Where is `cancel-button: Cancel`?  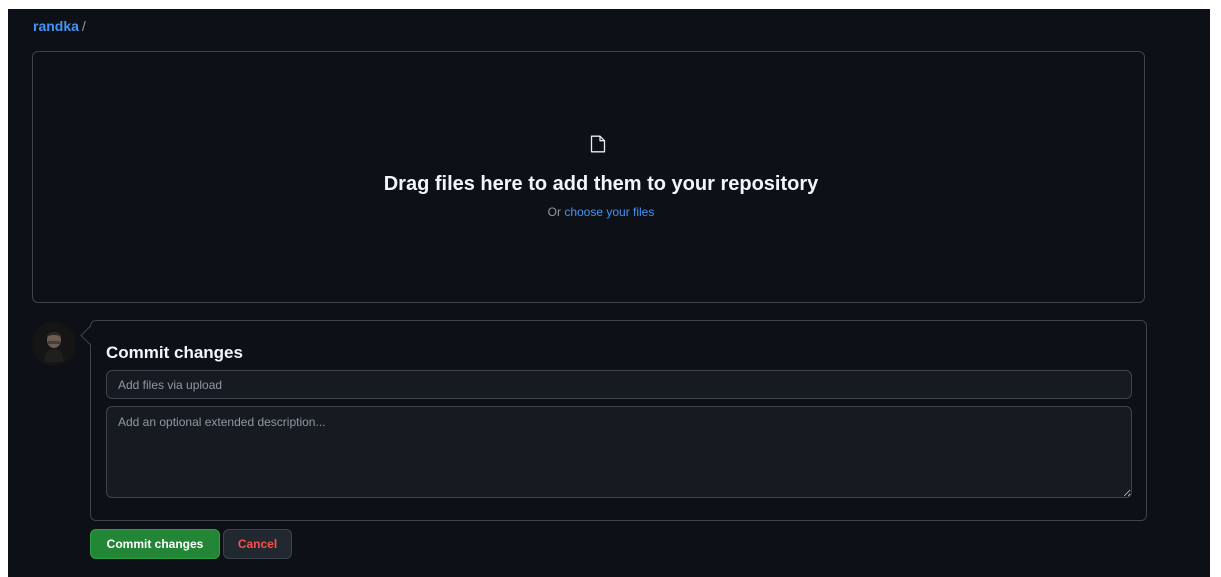 cancel-button: Cancel is located at coordinates (257, 544).